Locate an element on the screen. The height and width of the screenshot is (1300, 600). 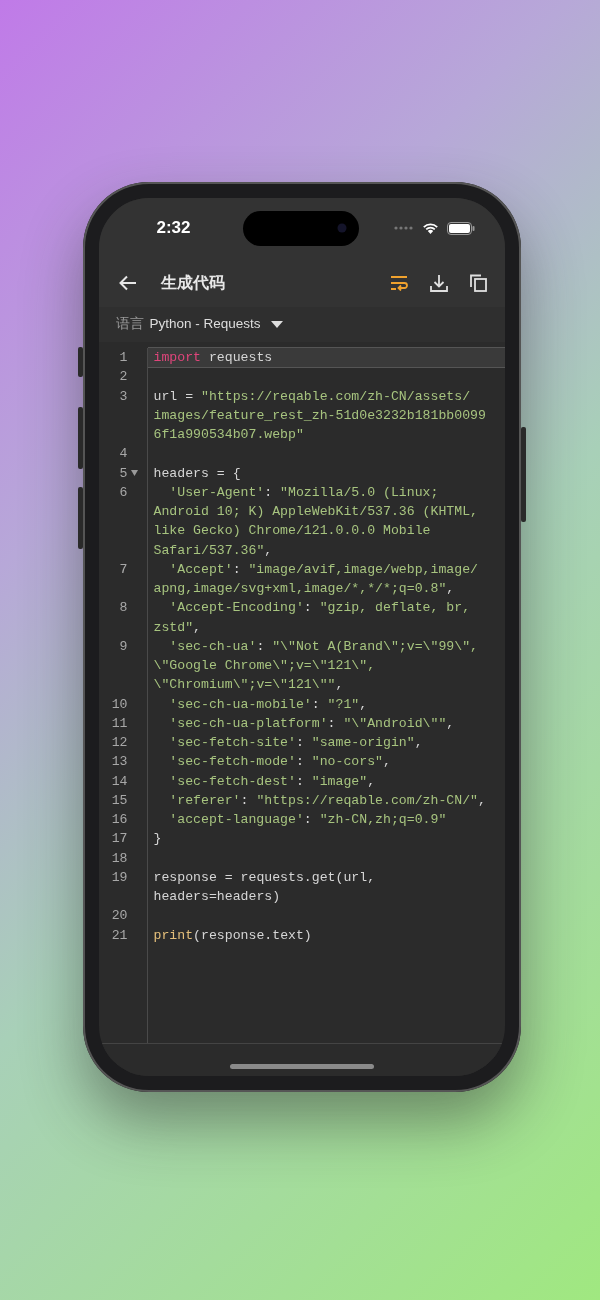
code-line: 'sec-fetch-mode': "no-cors", is located at coordinates (279, 762).